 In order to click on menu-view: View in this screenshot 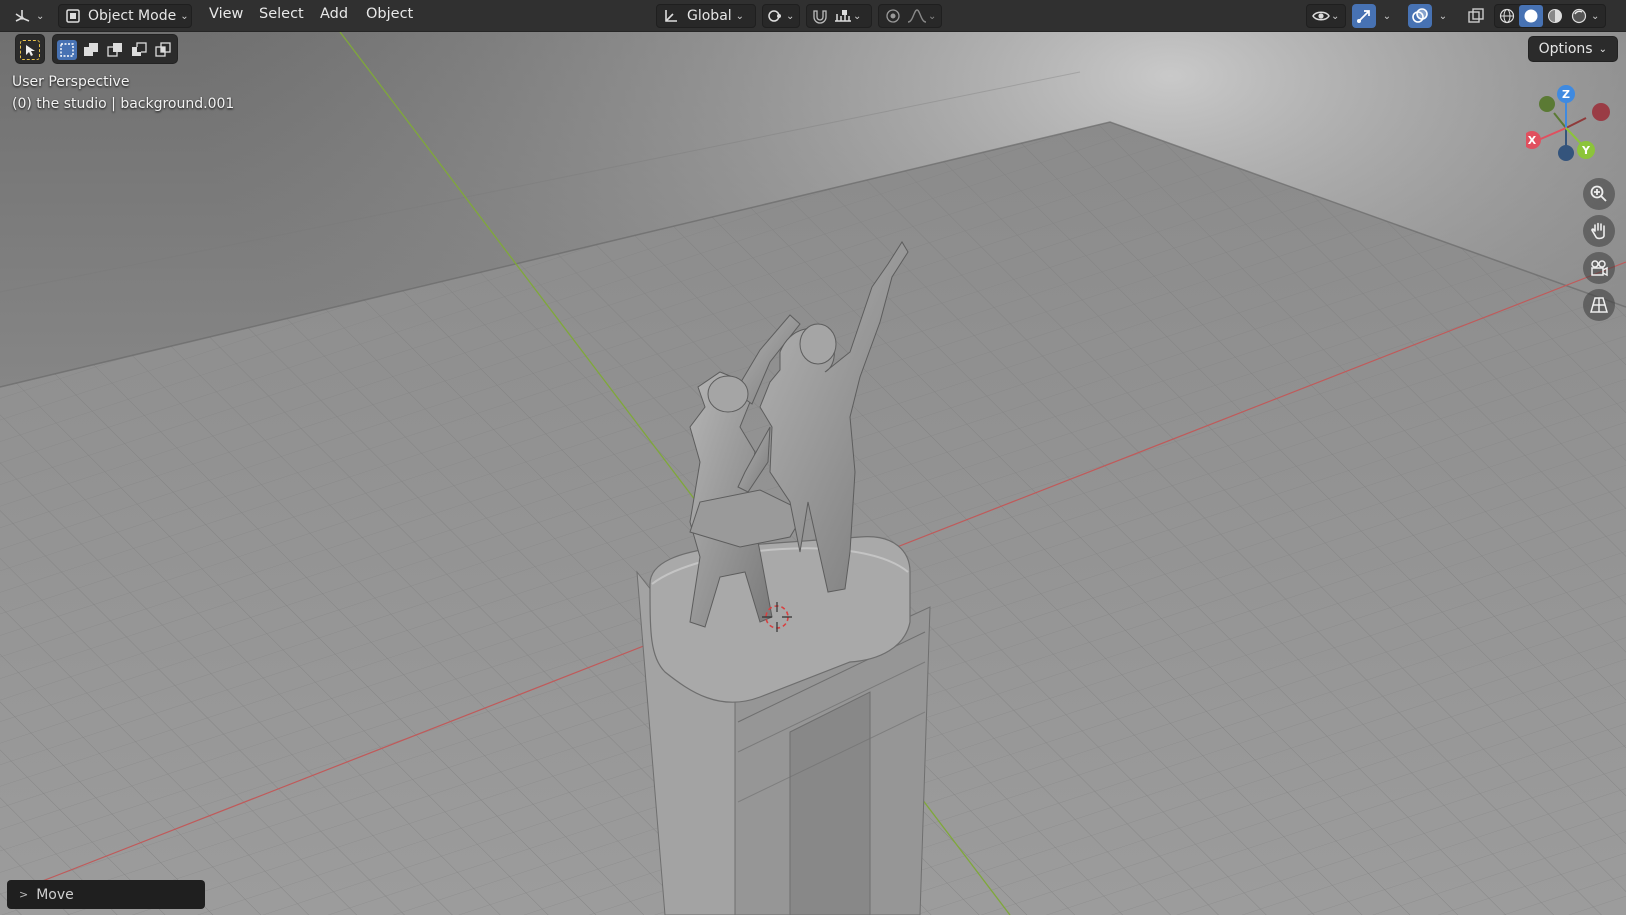, I will do `click(226, 16)`.